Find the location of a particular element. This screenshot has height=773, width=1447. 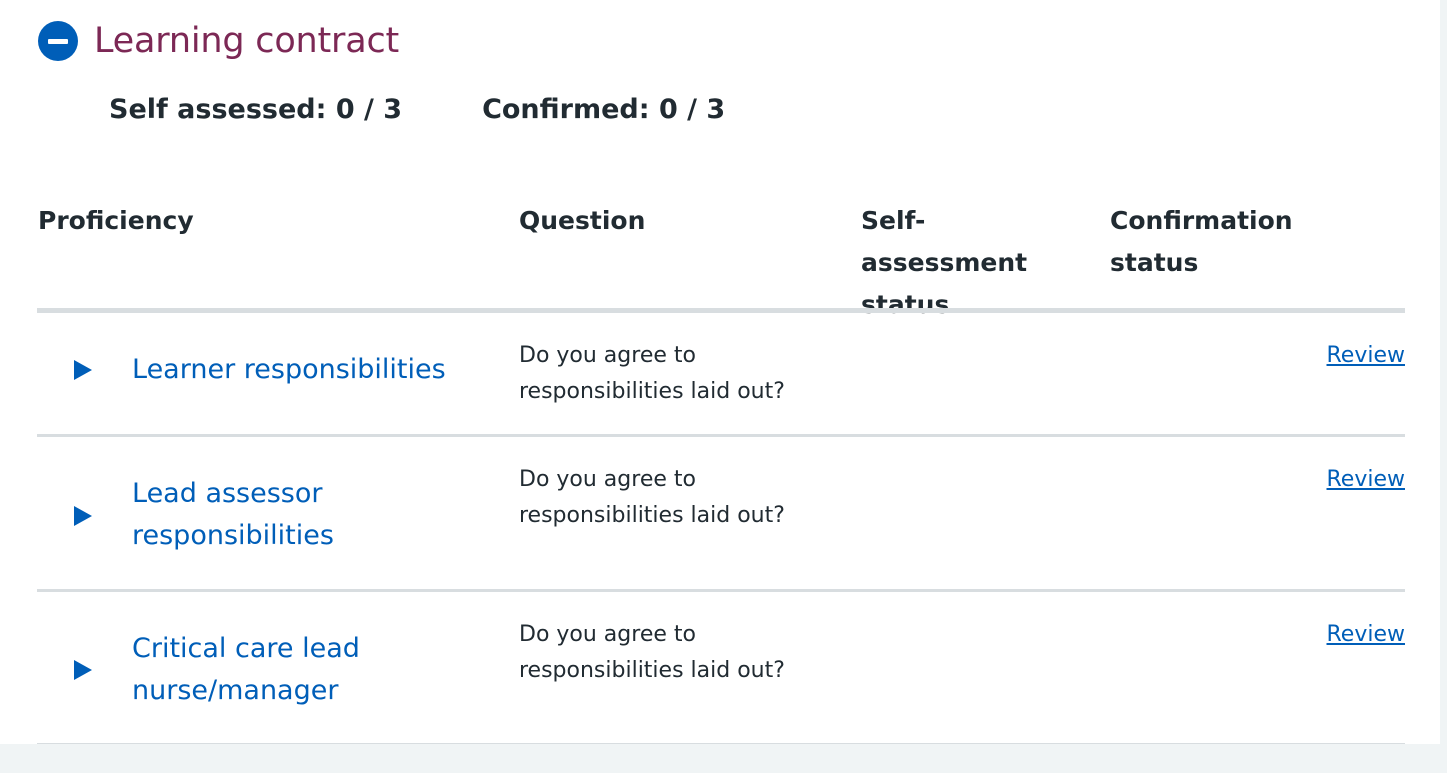

confirmed-label: Confirmed: is located at coordinates (566, 109).